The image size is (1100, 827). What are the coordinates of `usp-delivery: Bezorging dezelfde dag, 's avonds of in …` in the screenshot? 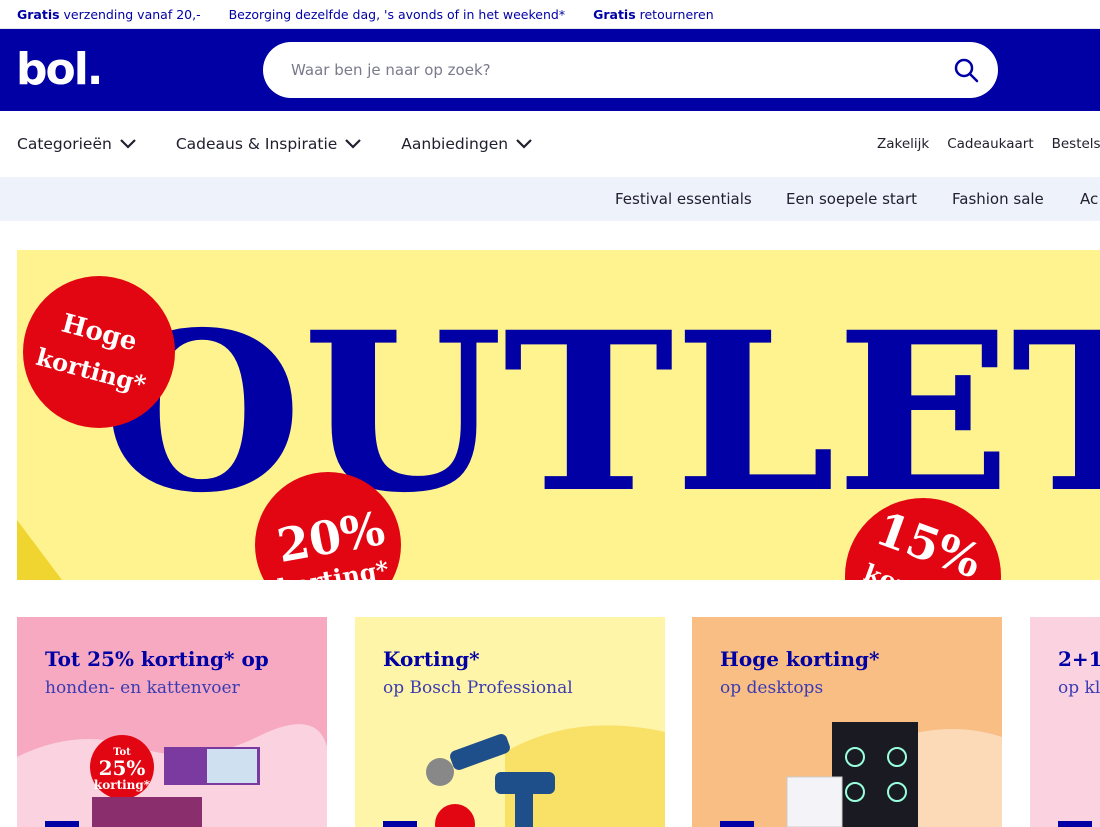 It's located at (397, 14).